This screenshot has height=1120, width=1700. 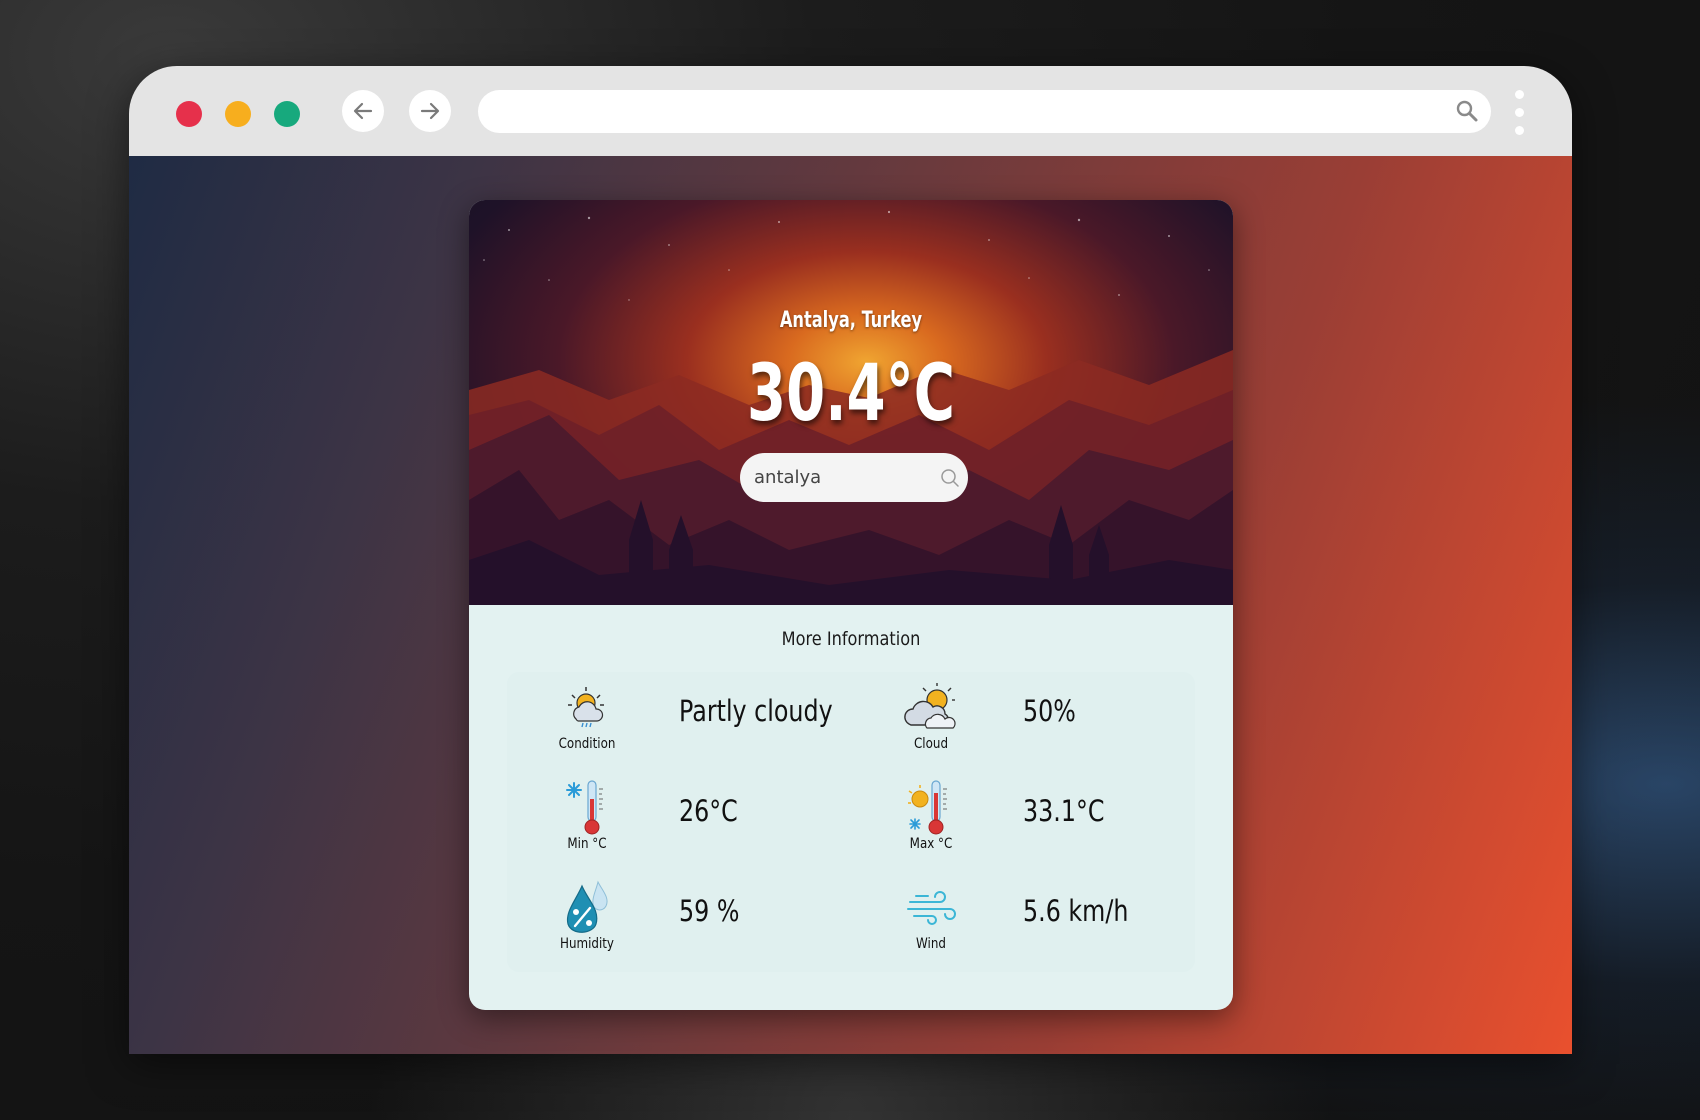 I want to click on forward-arrow-icon, so click(x=430, y=111).